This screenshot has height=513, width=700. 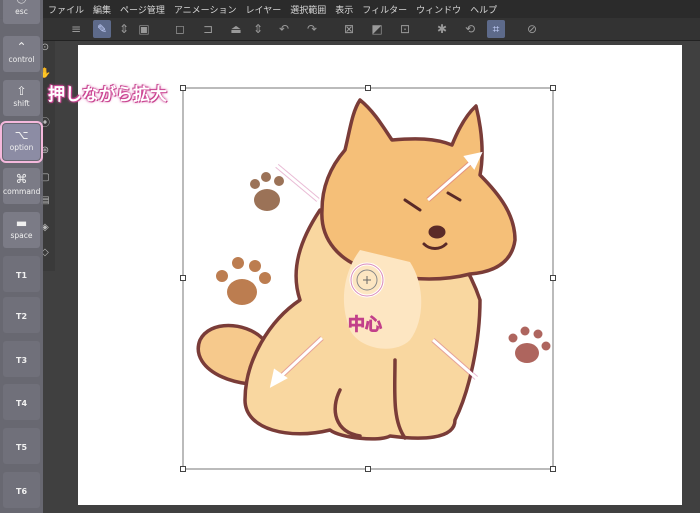 What do you see at coordinates (21, 91) in the screenshot?
I see `shift-icon: ⇧` at bounding box center [21, 91].